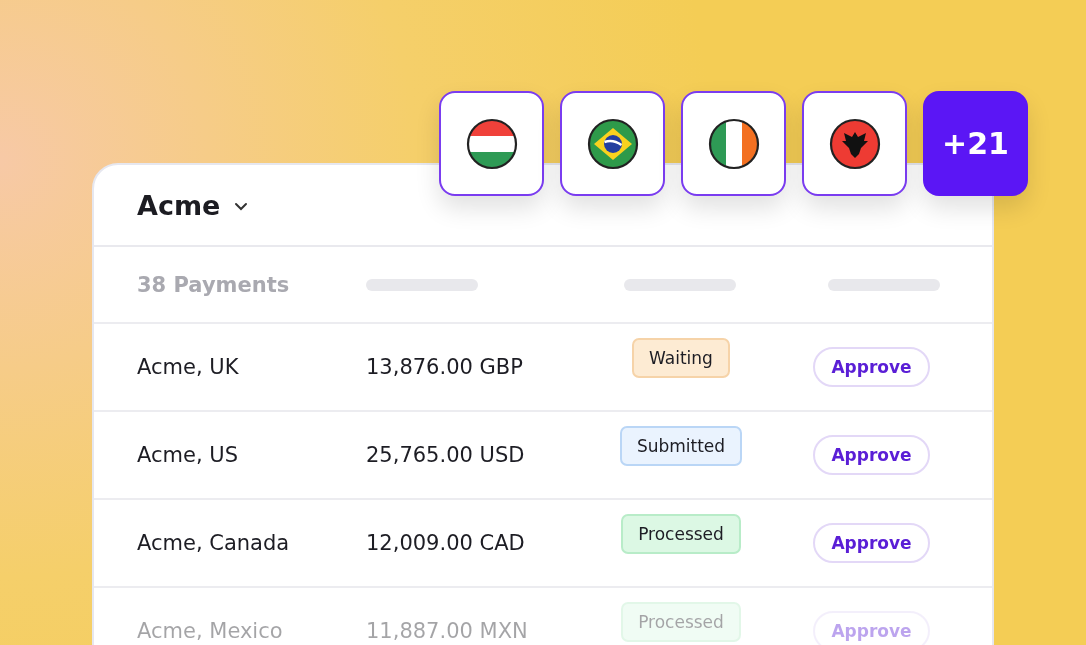 The image size is (1086, 645). What do you see at coordinates (193, 205) in the screenshot?
I see `account-dropdown: Acme` at bounding box center [193, 205].